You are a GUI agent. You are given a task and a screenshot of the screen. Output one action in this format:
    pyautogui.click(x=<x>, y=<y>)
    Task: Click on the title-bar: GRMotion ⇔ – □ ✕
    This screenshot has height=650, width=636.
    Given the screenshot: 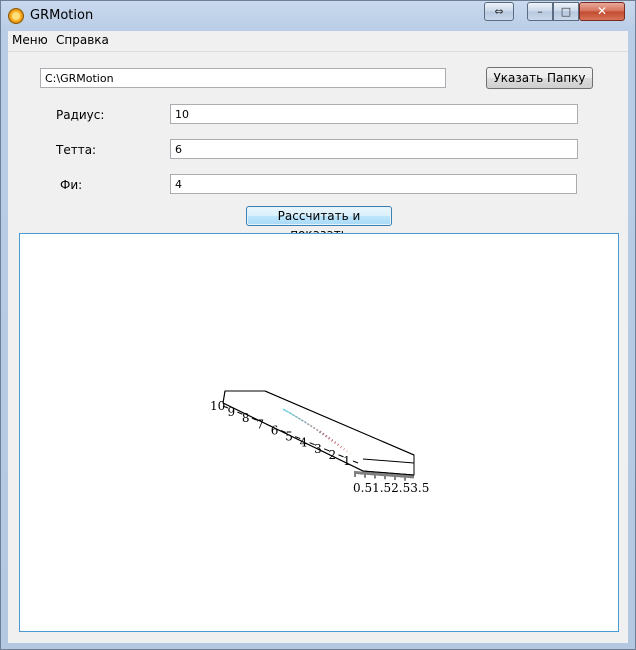 What is the action you would take?
    pyautogui.click(x=318, y=16)
    